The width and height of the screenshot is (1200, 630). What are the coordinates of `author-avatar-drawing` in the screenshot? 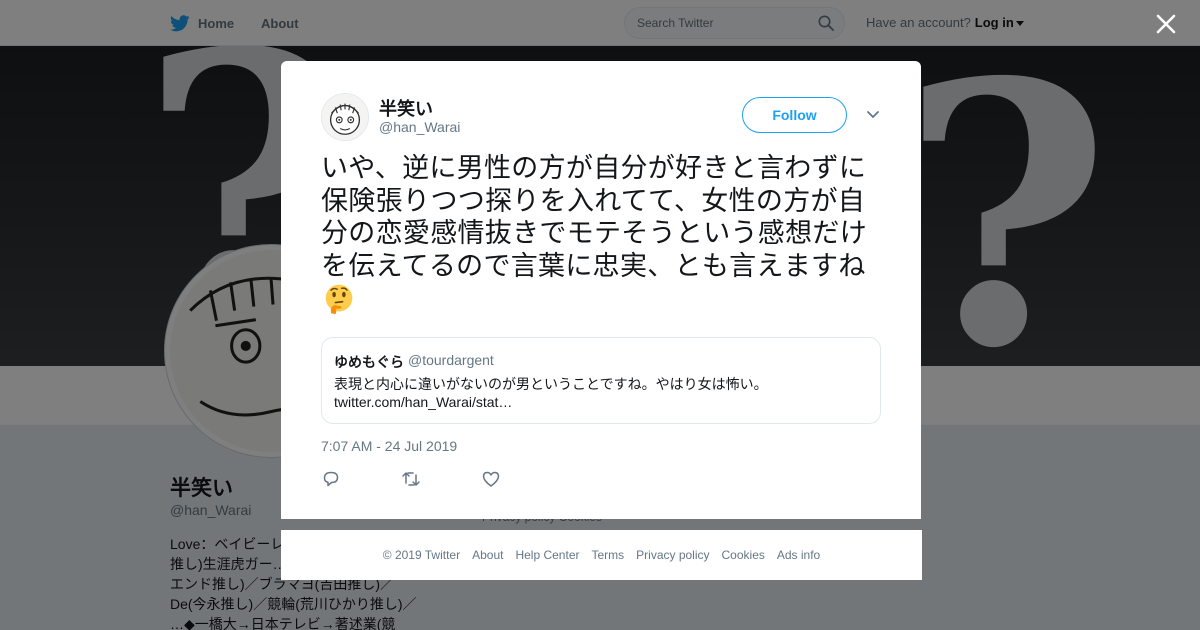 It's located at (345, 117).